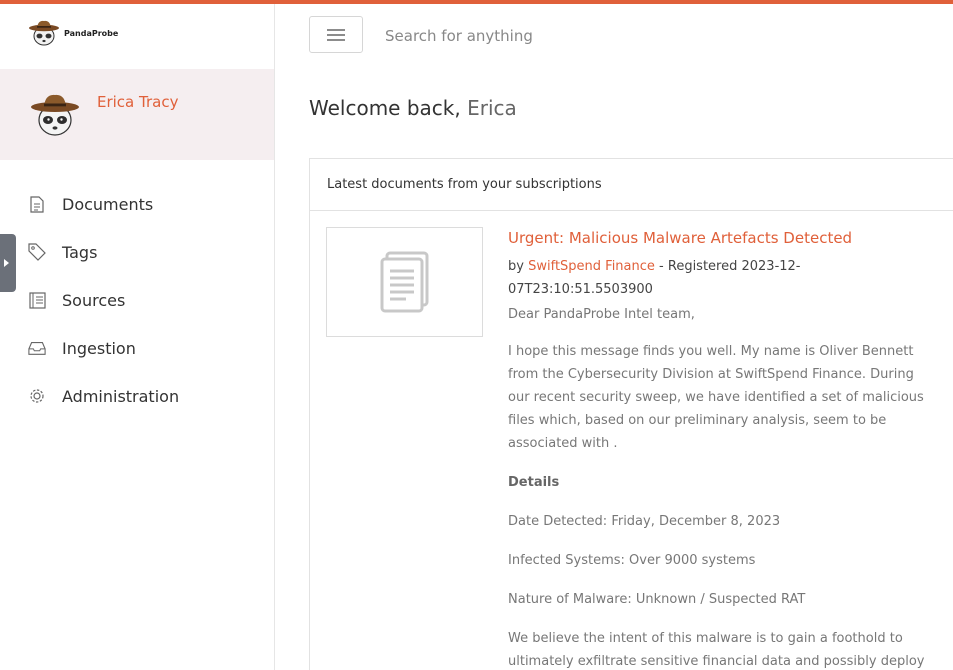 This screenshot has height=670, width=953. What do you see at coordinates (108, 204) in the screenshot?
I see `sidebar-item-label: Documents` at bounding box center [108, 204].